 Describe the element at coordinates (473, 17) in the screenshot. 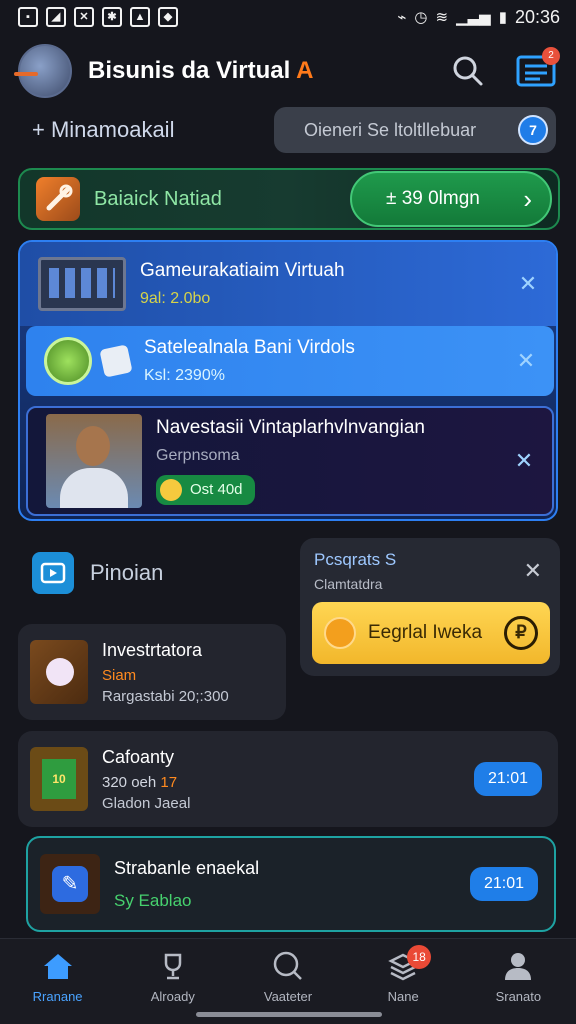

I see `signal-icon: ▁▃▅` at that location.